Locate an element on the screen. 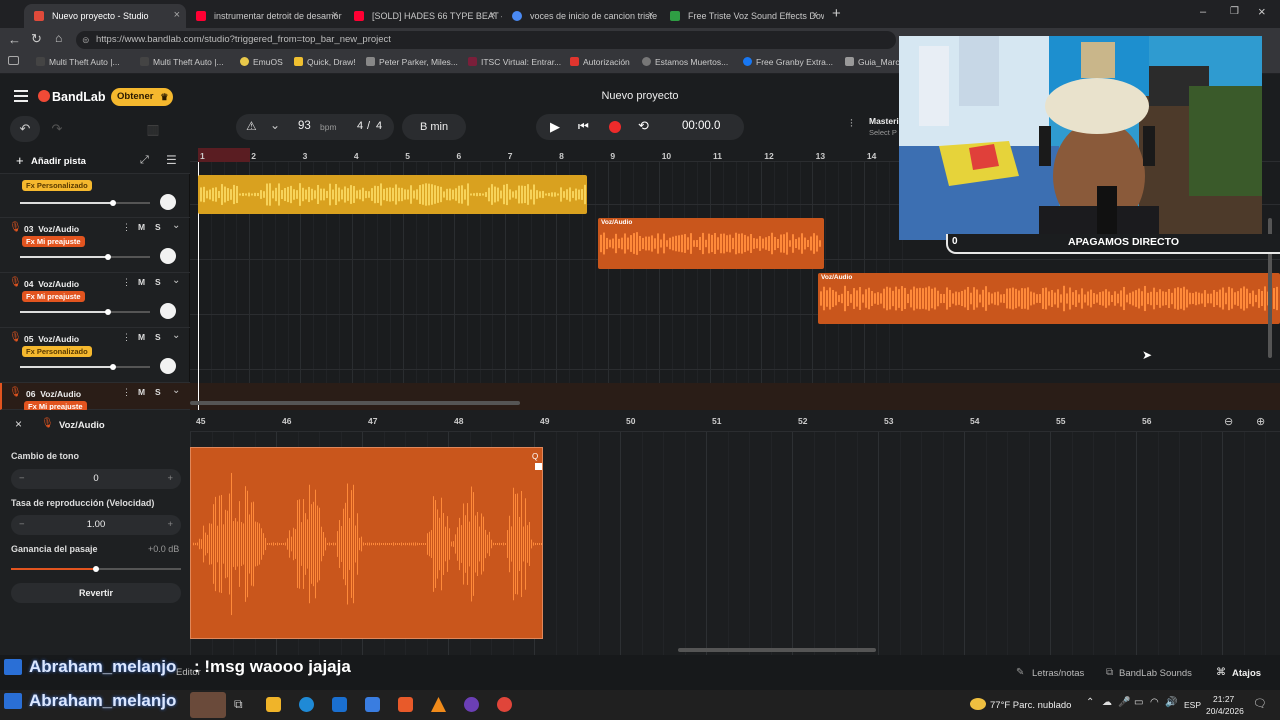  rate-value: 1.00 is located at coordinates (96, 524).